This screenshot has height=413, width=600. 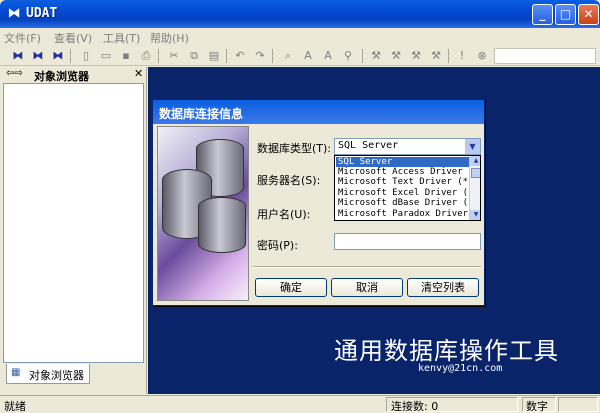 What do you see at coordinates (16, 372) in the screenshot?
I see `tree-icon: ▦` at bounding box center [16, 372].